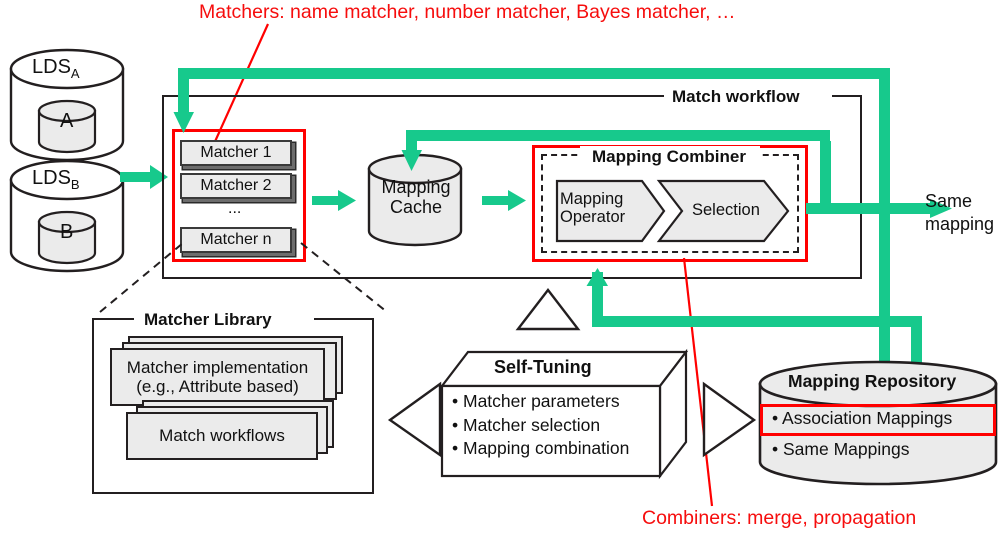 This screenshot has height=540, width=1008. Describe the element at coordinates (217, 367) in the screenshot. I see `matcher-library-card-1-line1: Matcher implementation` at that location.